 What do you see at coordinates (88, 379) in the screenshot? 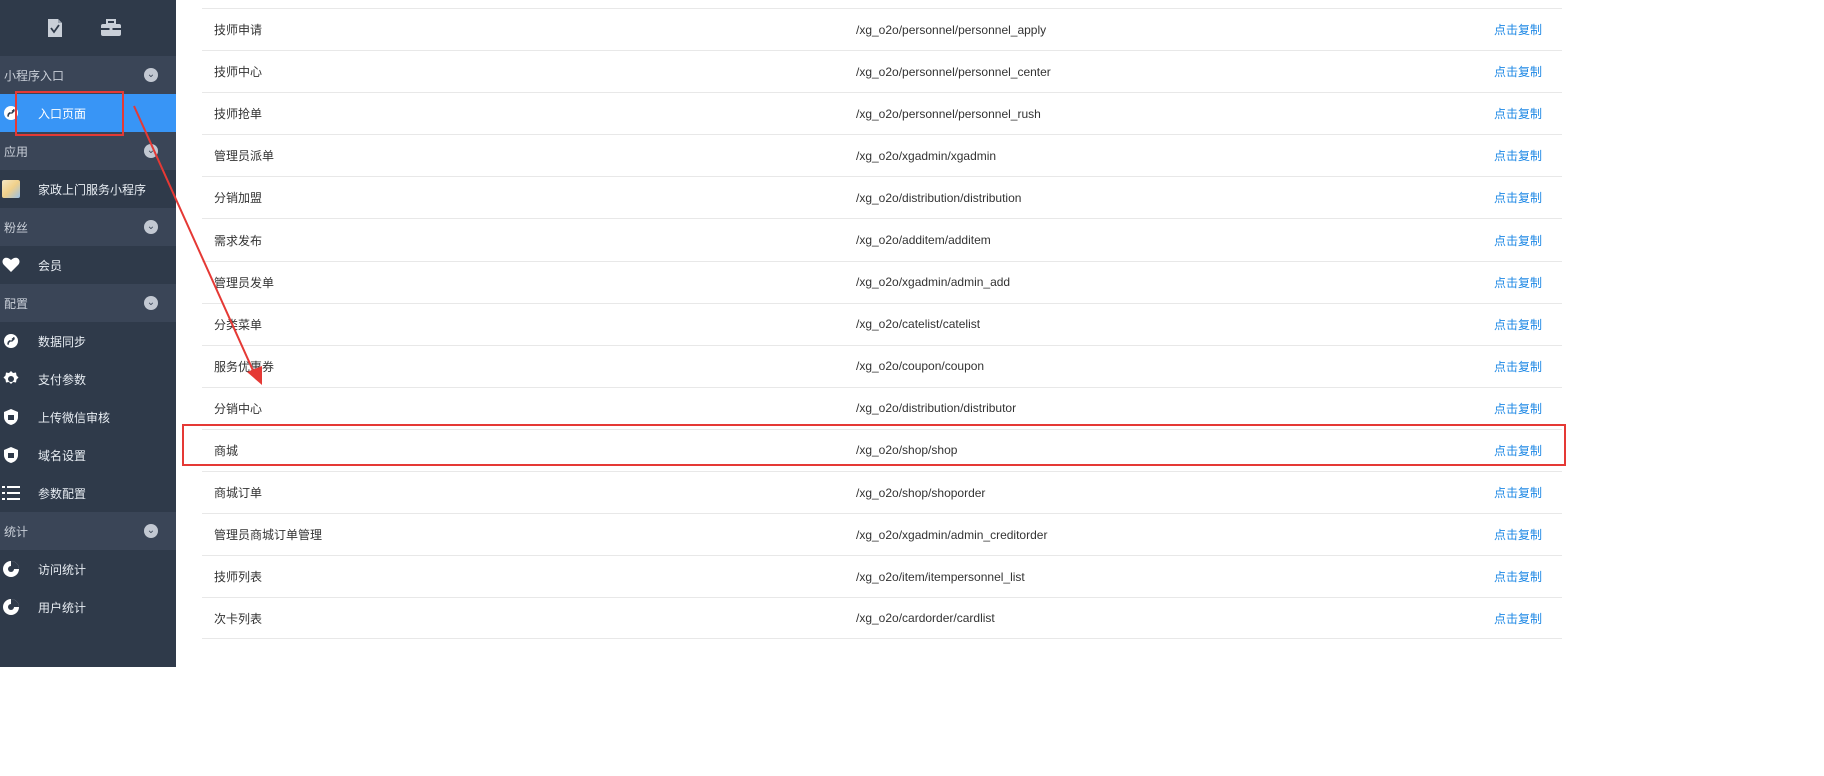
I see `sidebar-item: 支付参数` at bounding box center [88, 379].